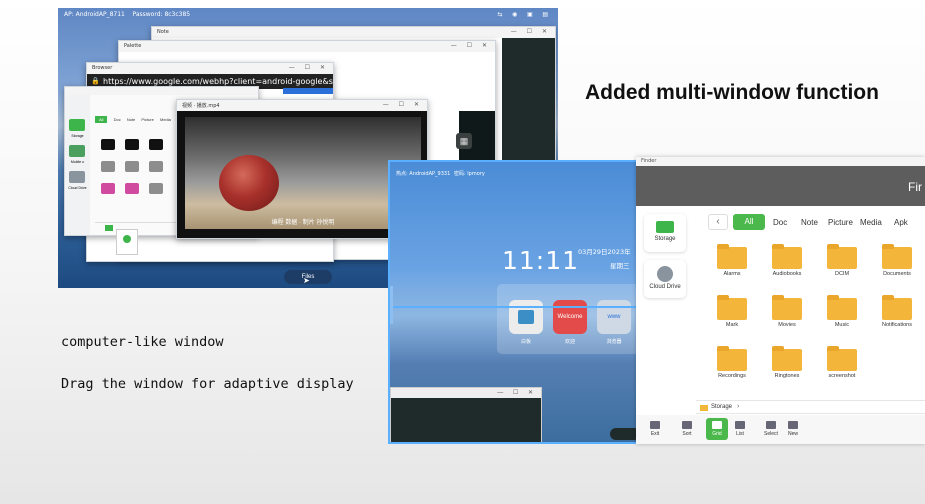 Image resolution: width=925 pixels, height=504 pixels. What do you see at coordinates (787, 325) in the screenshot?
I see `folder-label: Movies` at bounding box center [787, 325].